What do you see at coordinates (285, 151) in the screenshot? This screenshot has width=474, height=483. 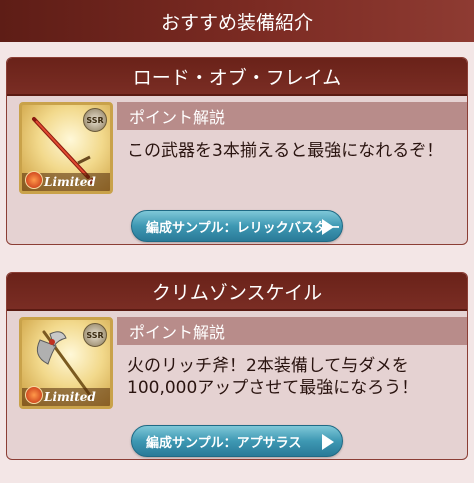 I see `point-description: この武器を3本揃えると最強になれるぞ！` at bounding box center [285, 151].